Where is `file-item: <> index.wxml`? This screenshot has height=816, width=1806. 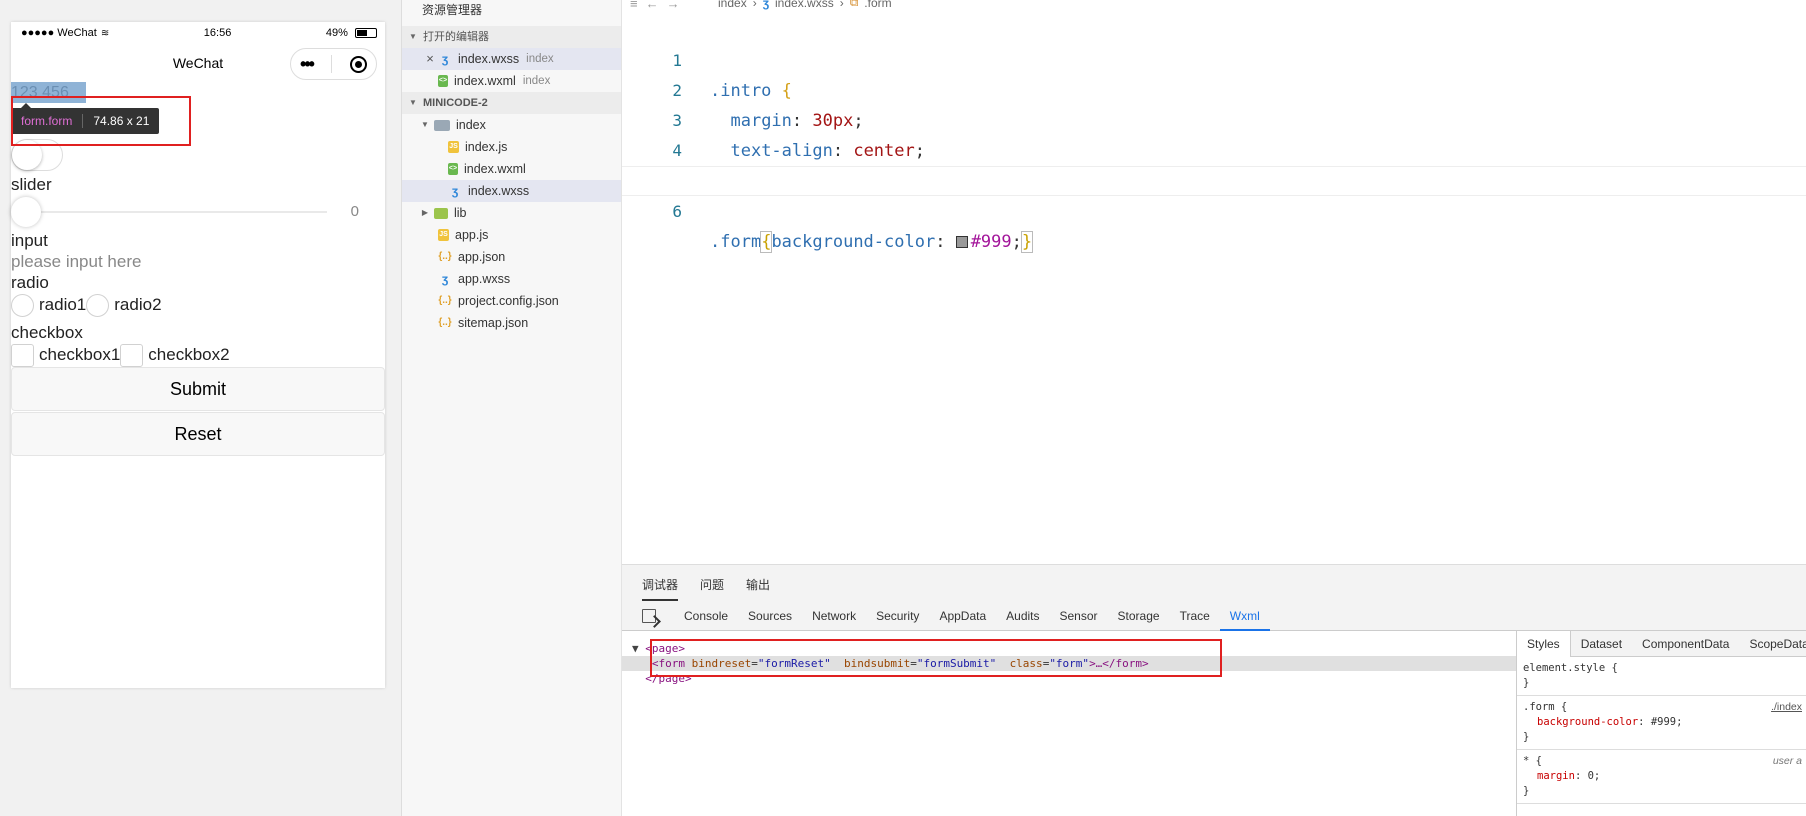
file-item: <> index.wxml is located at coordinates (511, 169).